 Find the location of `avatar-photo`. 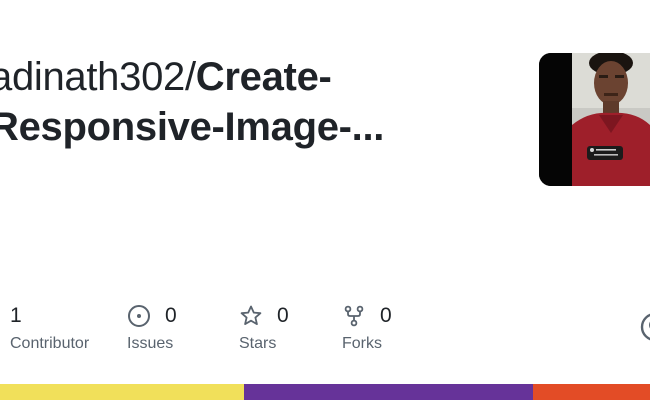

avatar-photo is located at coordinates (594, 119).